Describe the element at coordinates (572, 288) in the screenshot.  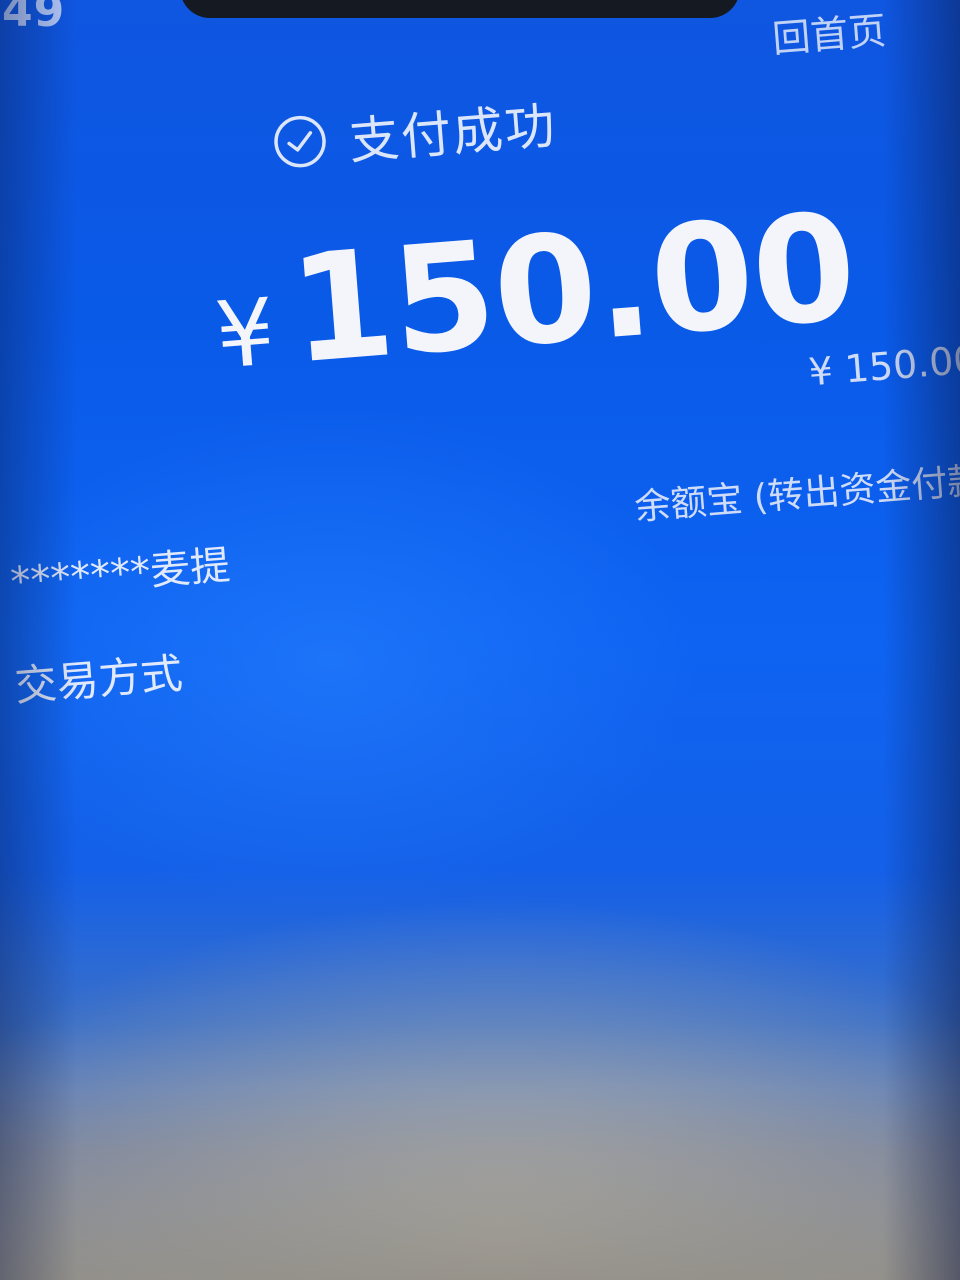
I see `amount-value: 150.00` at that location.